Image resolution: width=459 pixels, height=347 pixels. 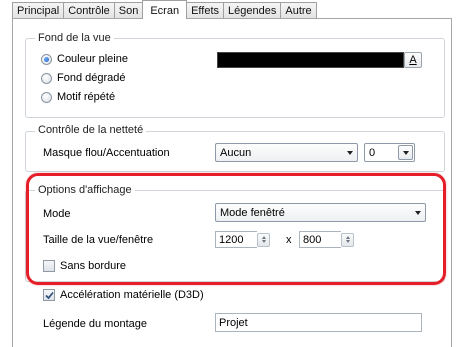 I want to click on sharpness-group-title: Contrôle de la netteté, so click(x=91, y=130).